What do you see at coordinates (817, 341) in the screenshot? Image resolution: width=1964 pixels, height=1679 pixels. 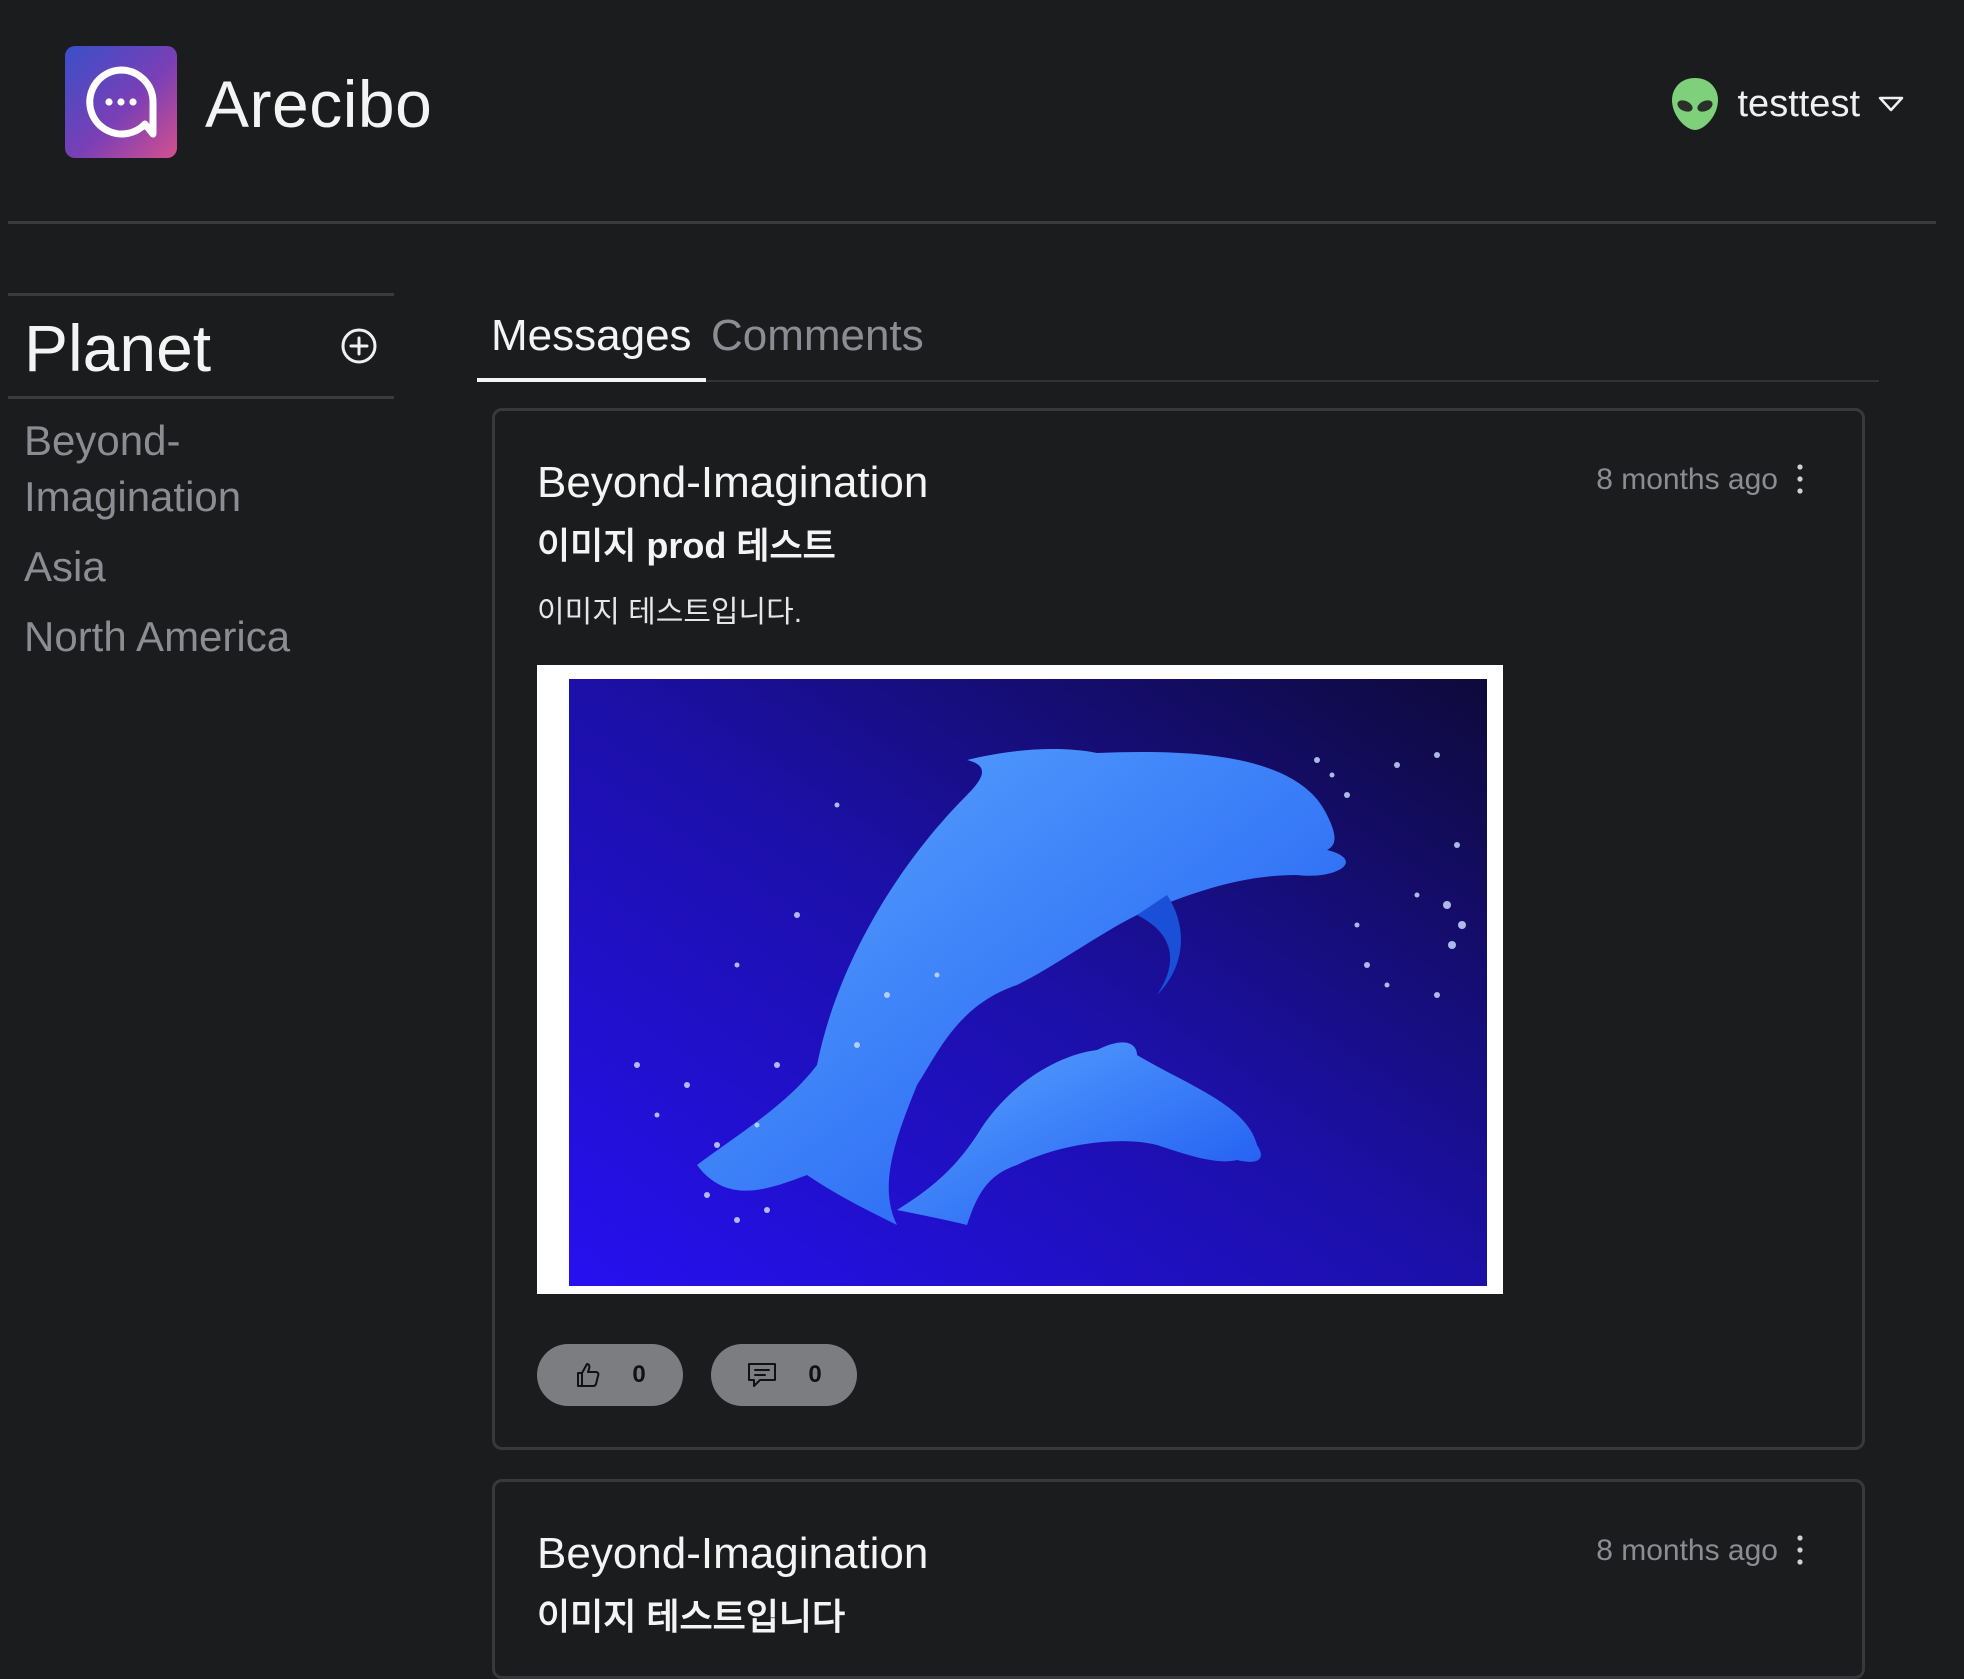 I see `tab-comments: Comments` at bounding box center [817, 341].